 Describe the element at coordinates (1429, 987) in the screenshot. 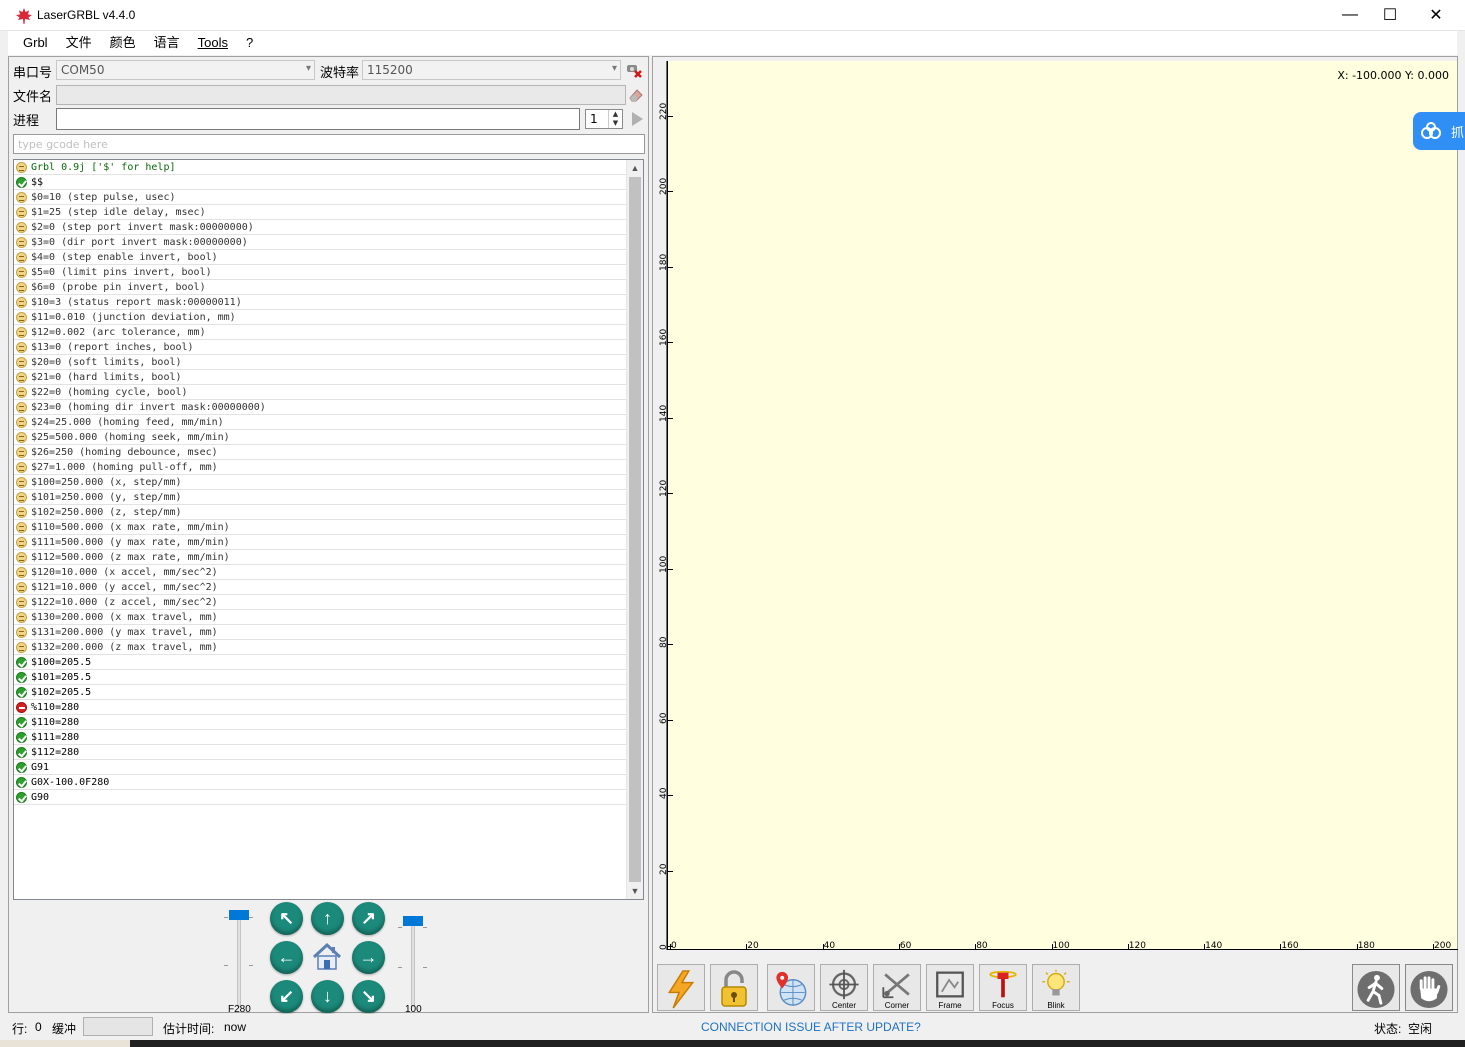

I see `stop-hand-button` at that location.